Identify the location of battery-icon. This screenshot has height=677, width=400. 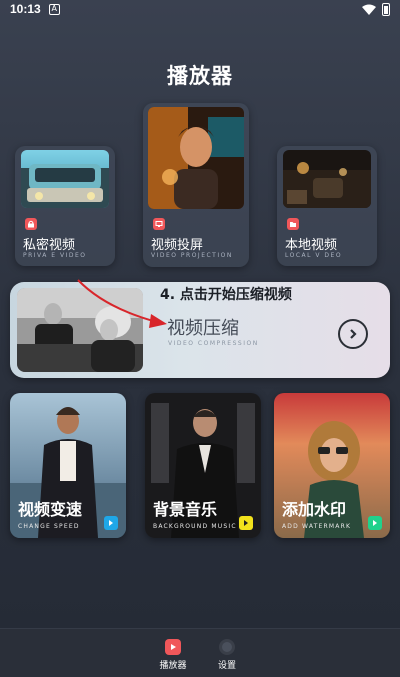
(386, 9).